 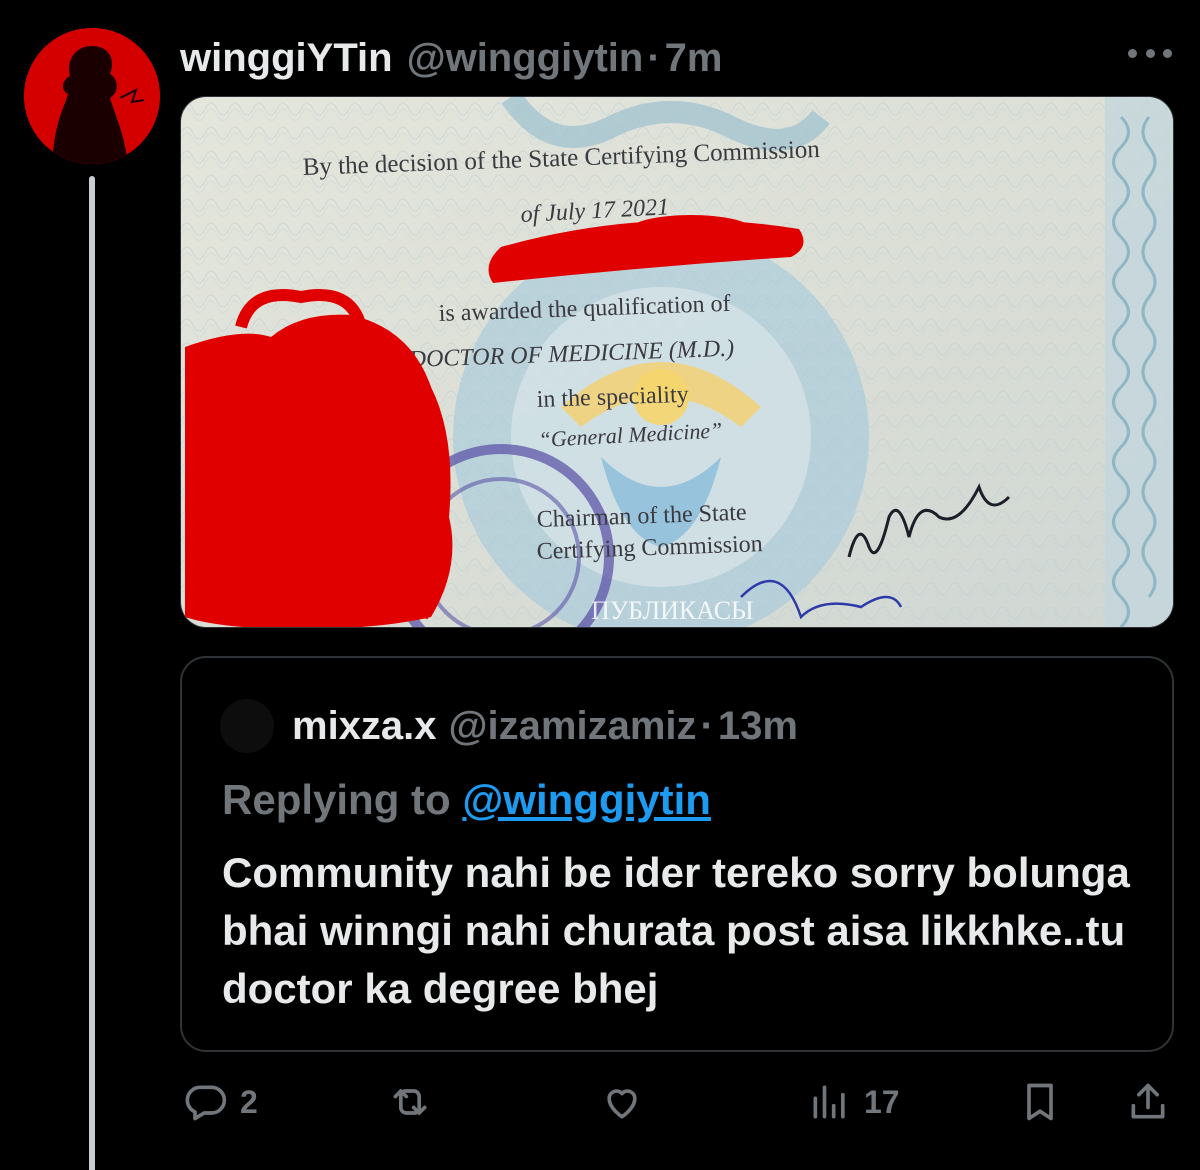 What do you see at coordinates (694, 58) in the screenshot?
I see `tweet-timestamp: 7m` at bounding box center [694, 58].